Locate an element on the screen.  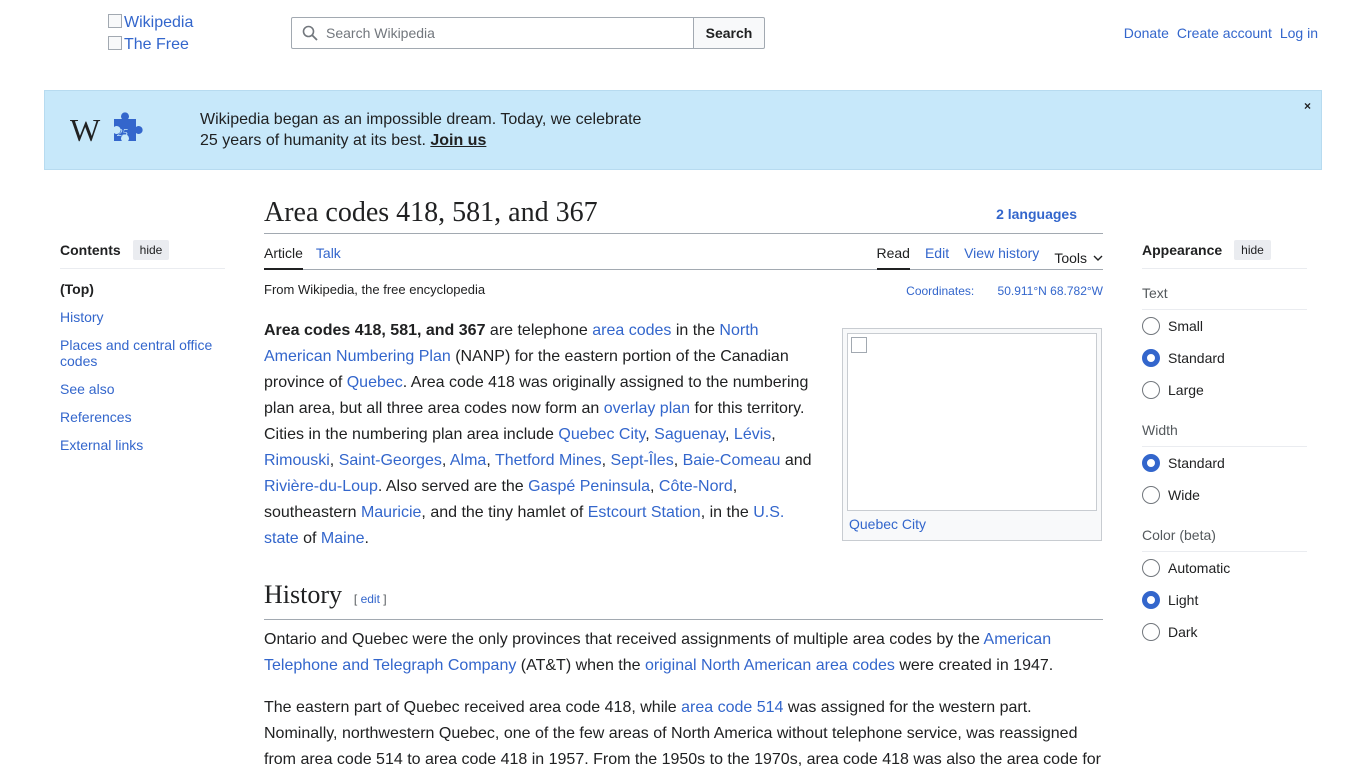
search-form: Search is located at coordinates (528, 33).